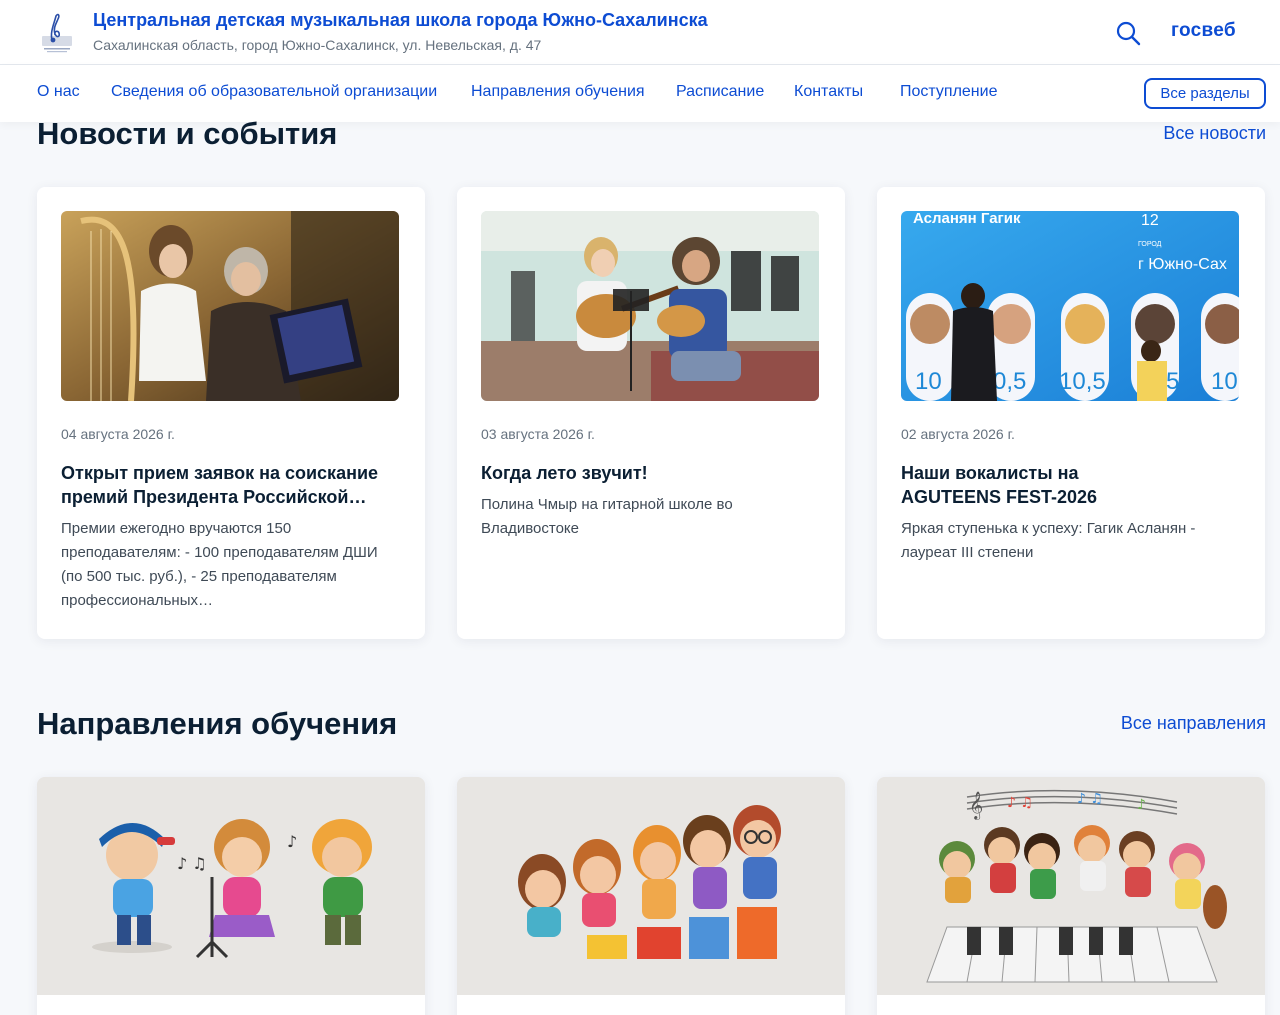 This screenshot has height=1015, width=1280. I want to click on nav-item-about: О нас, so click(58, 92).